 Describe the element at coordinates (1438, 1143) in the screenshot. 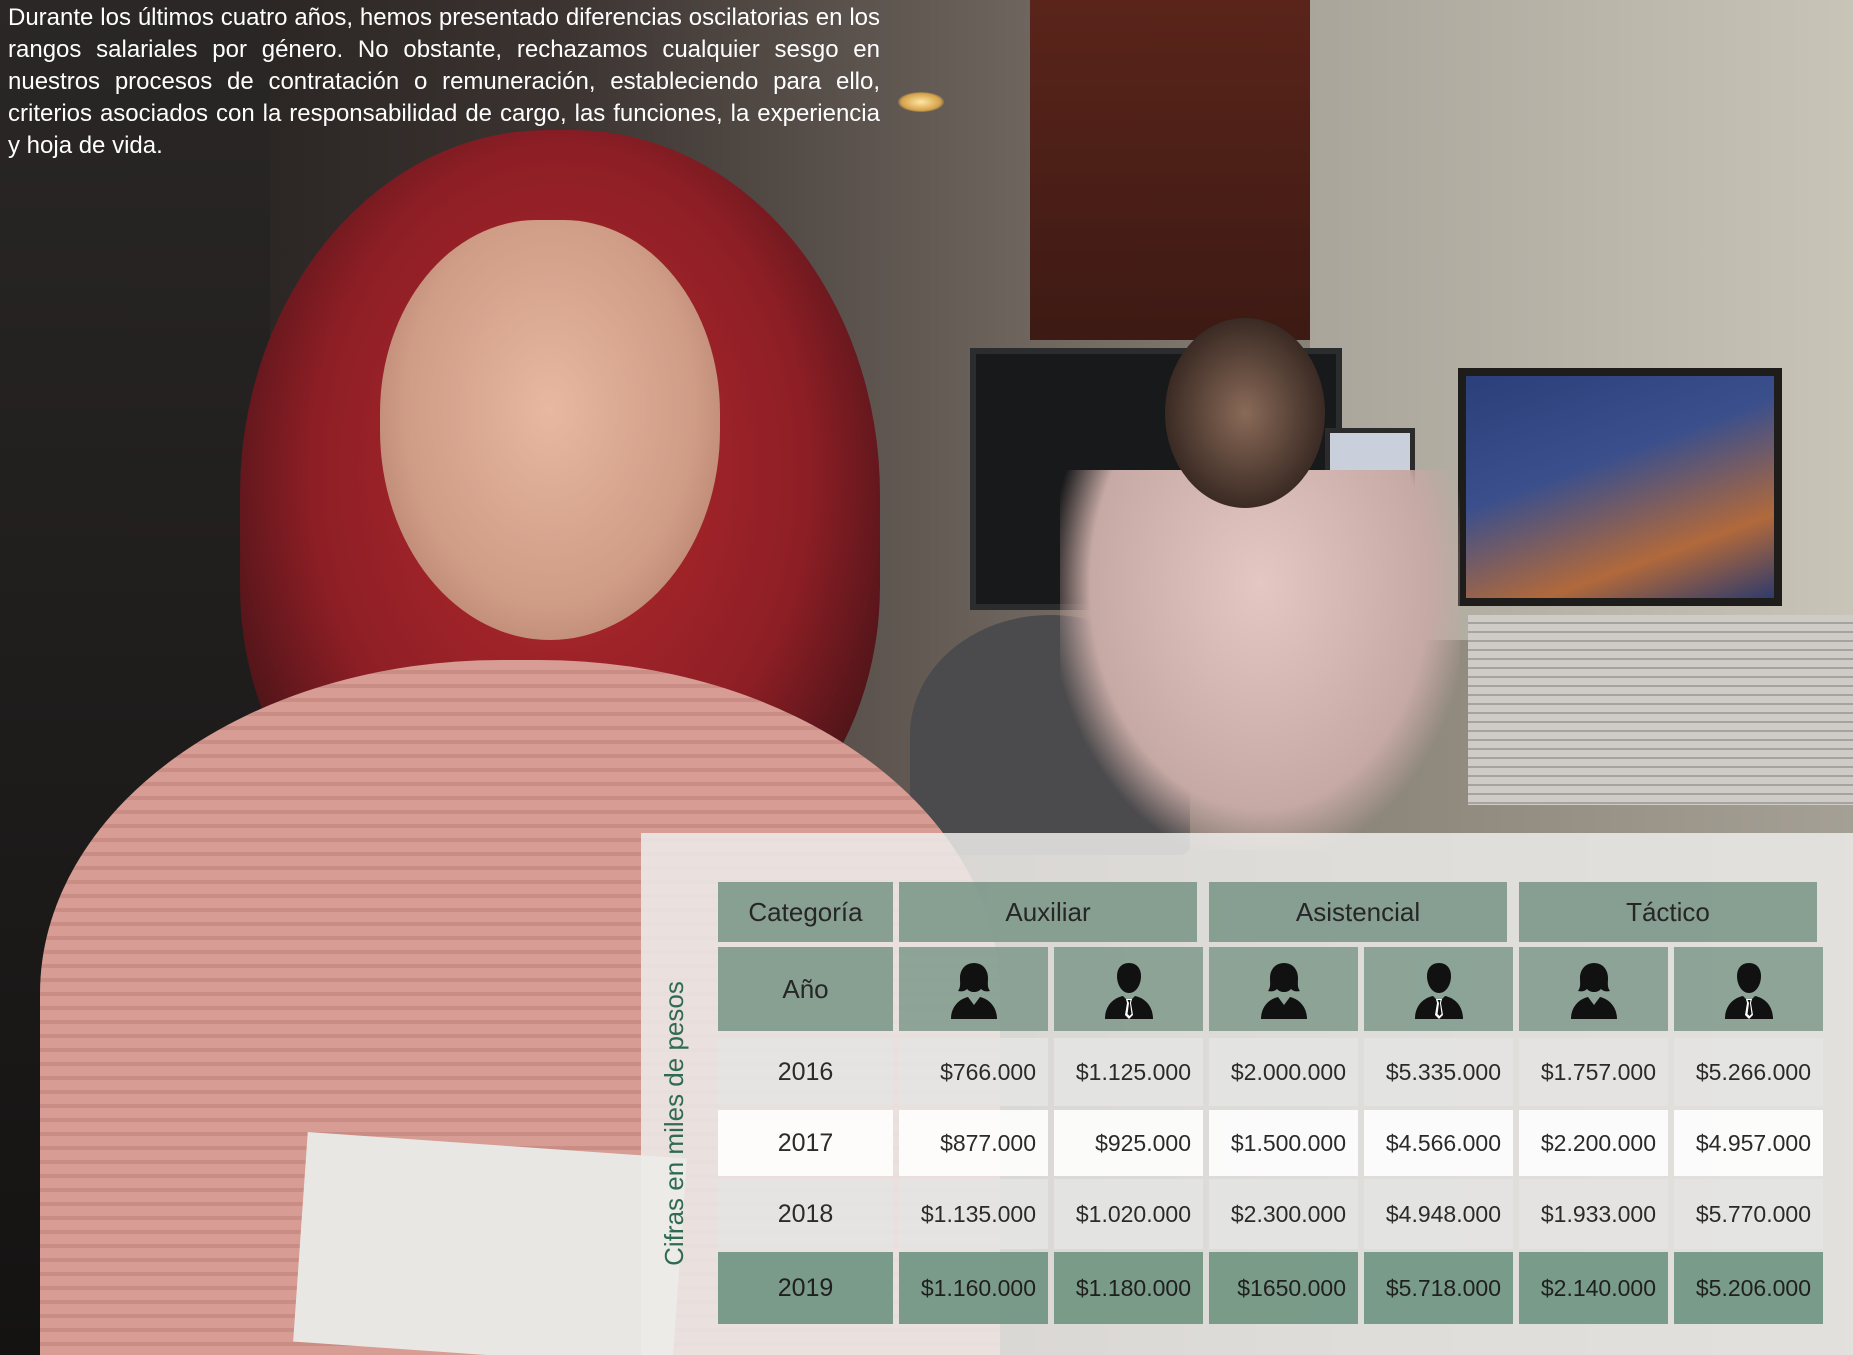

I see `salary-cell: $4.566.000` at that location.